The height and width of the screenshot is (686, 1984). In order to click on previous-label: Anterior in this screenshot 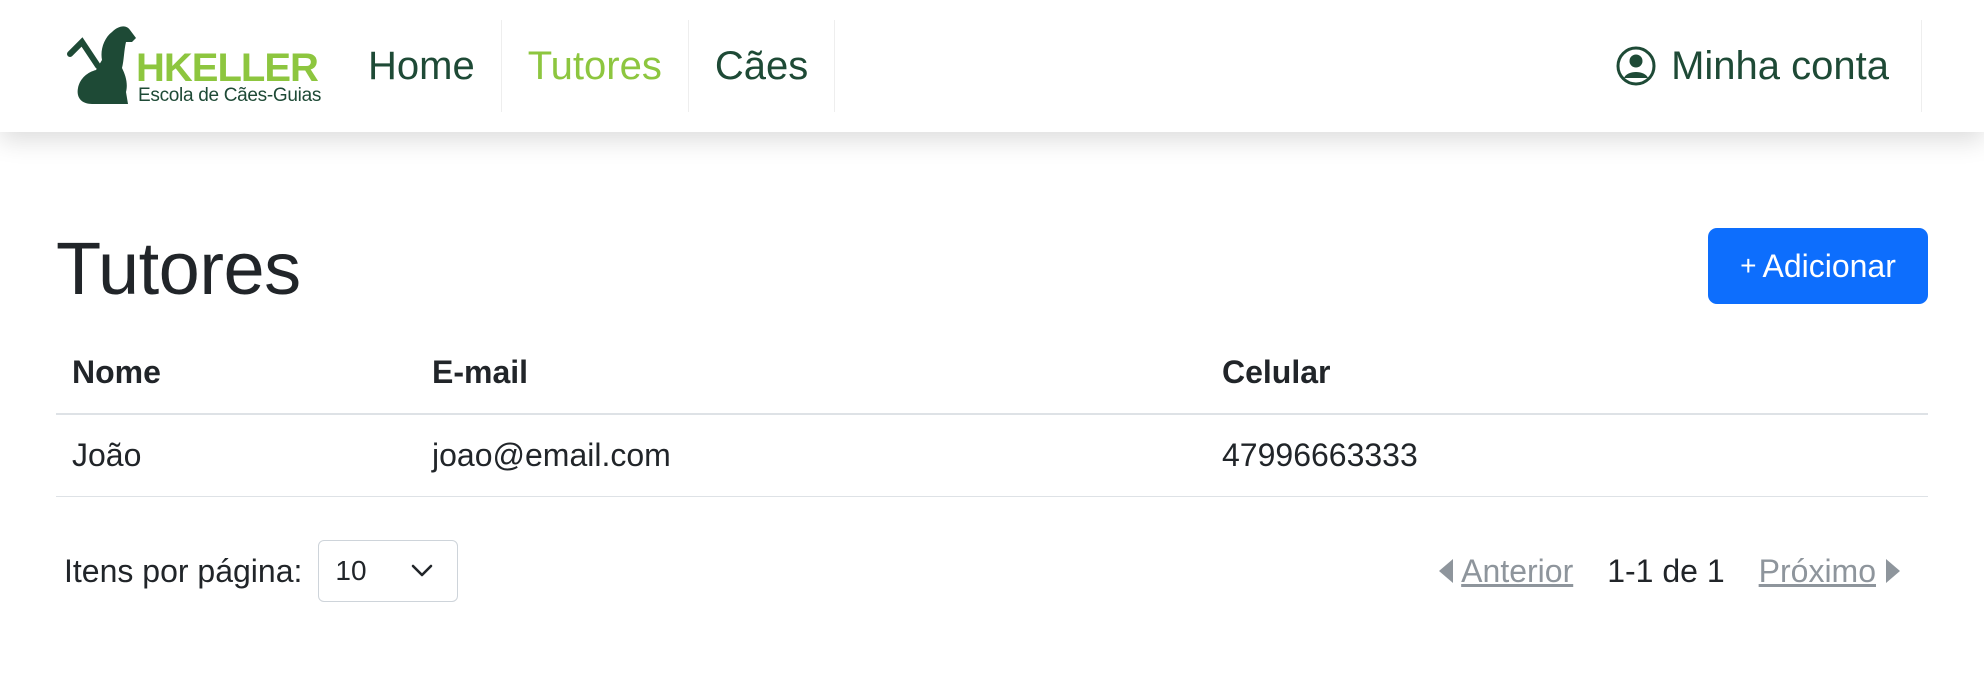, I will do `click(1517, 570)`.